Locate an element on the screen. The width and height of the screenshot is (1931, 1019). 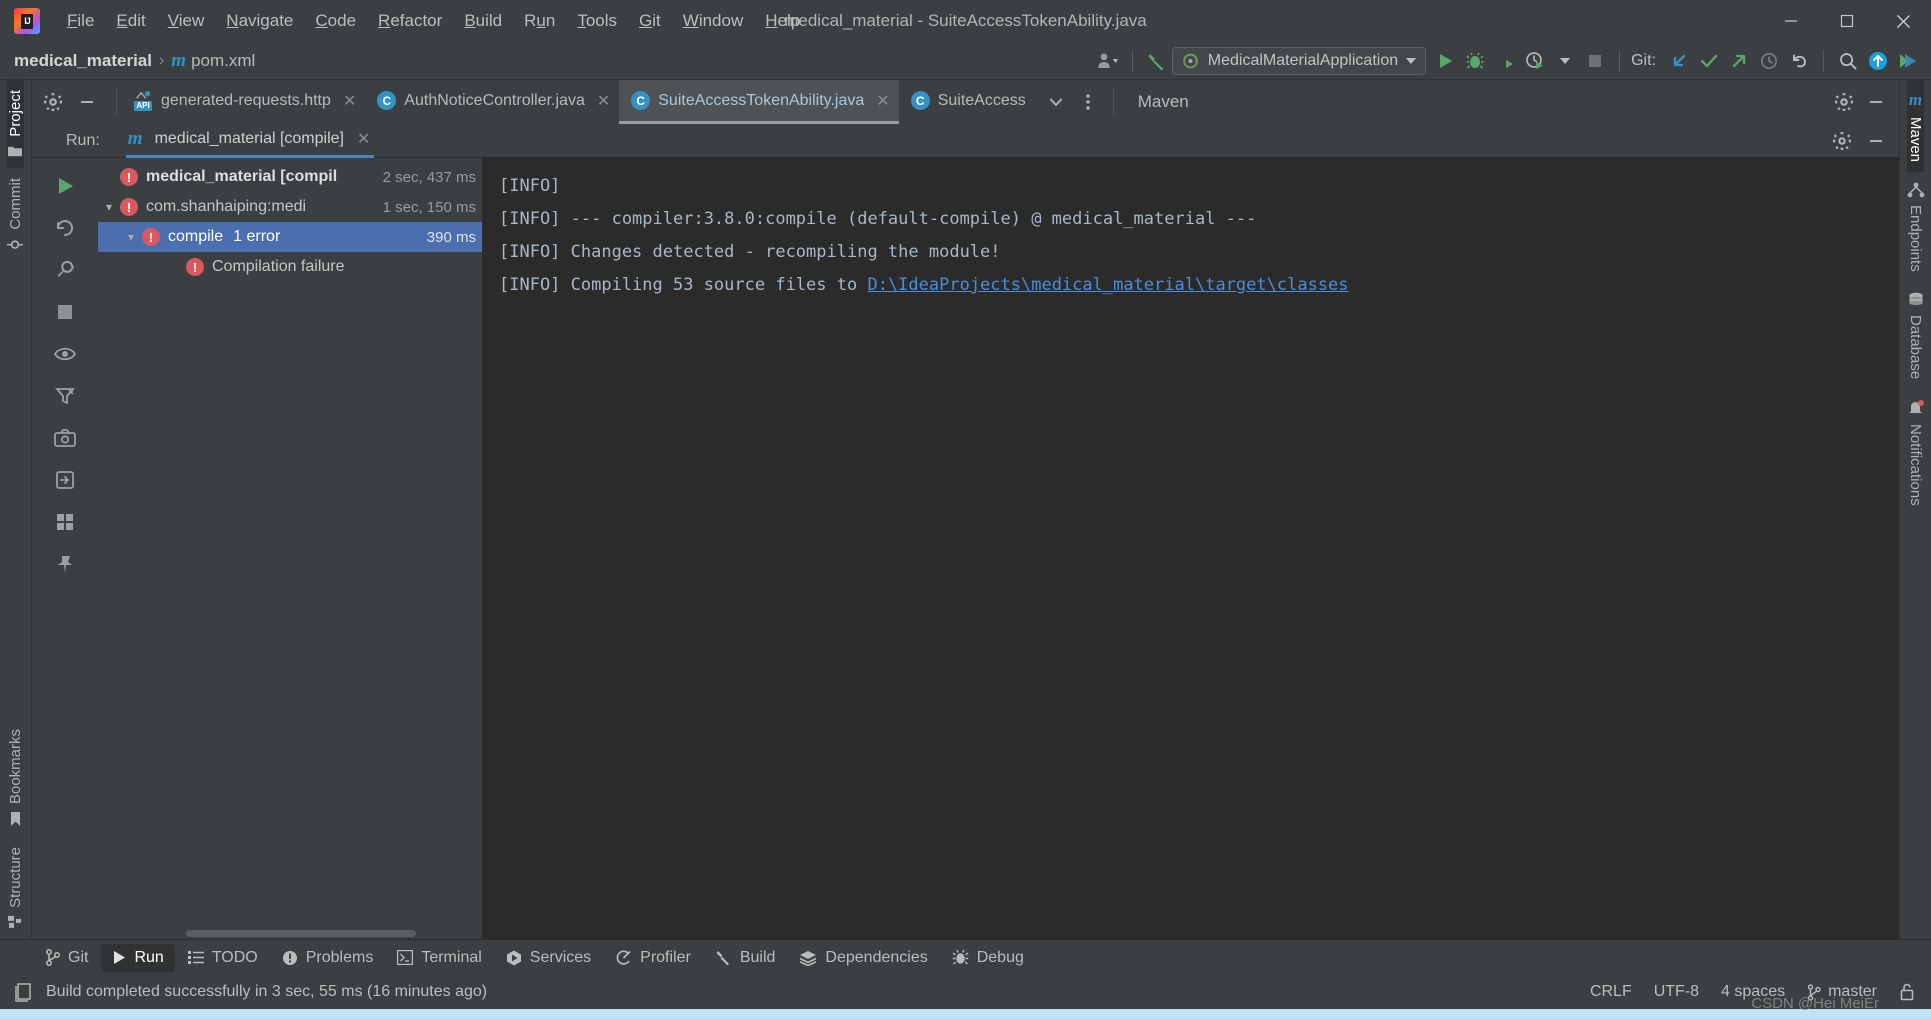
console-scroll-rail is located at coordinates (1886, 548).